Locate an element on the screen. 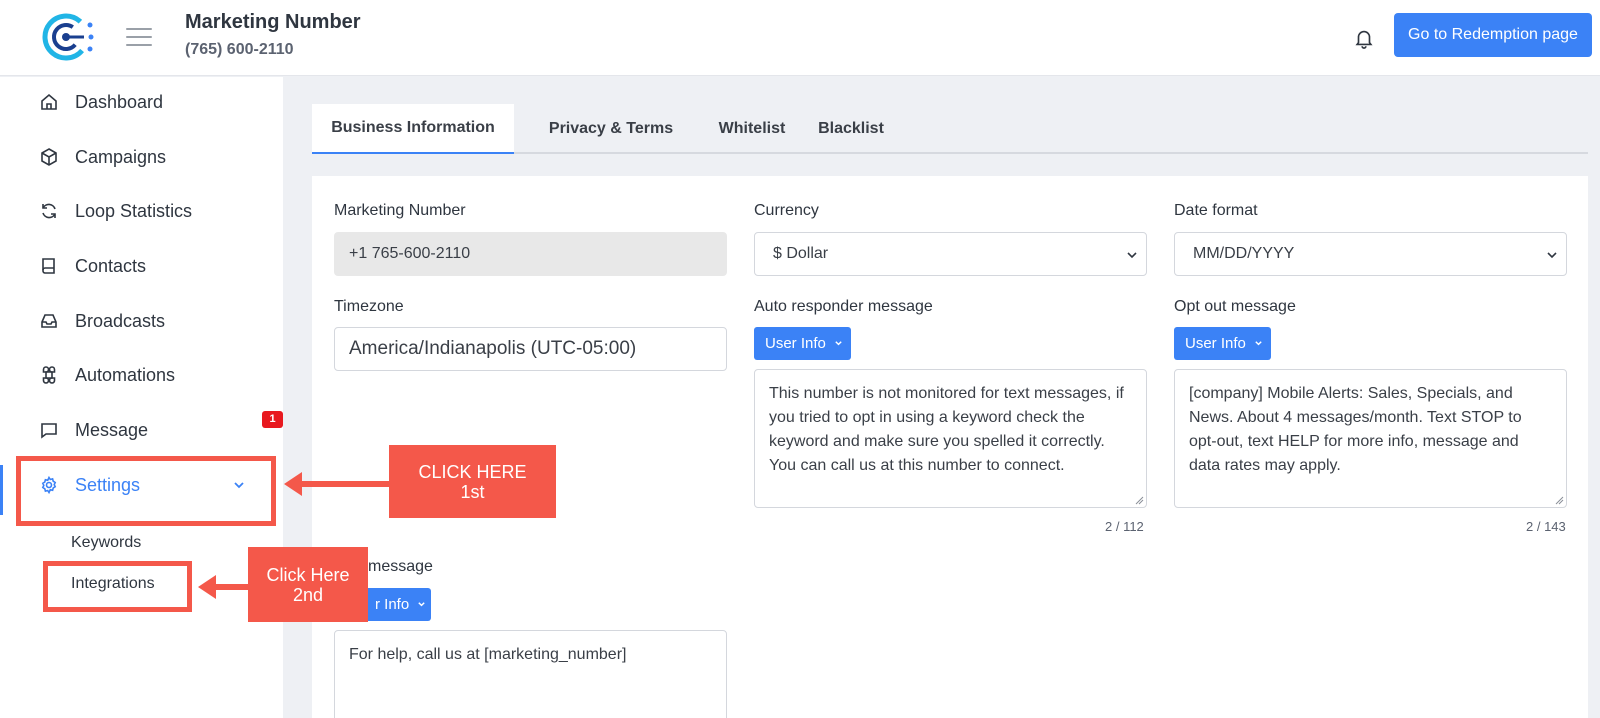 The height and width of the screenshot is (718, 1600). book-icon is located at coordinates (48, 266).